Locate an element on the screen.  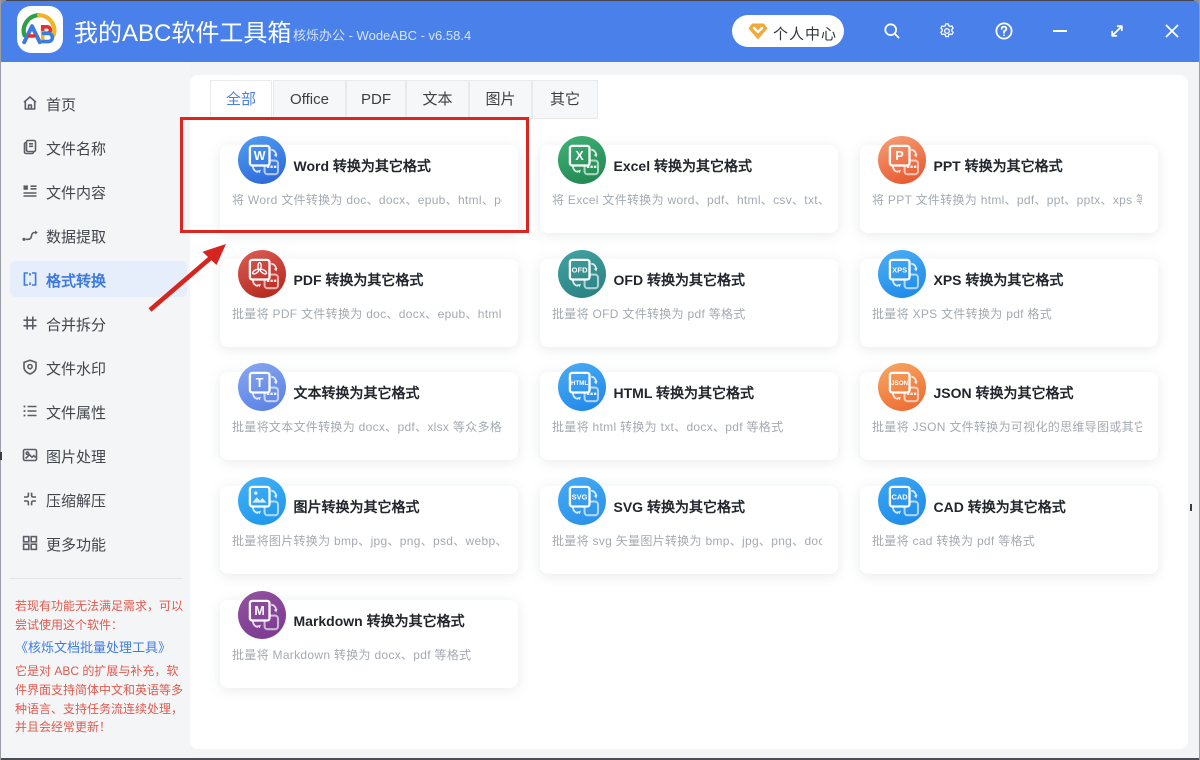
svg-text: JSON is located at coordinates (899, 383).